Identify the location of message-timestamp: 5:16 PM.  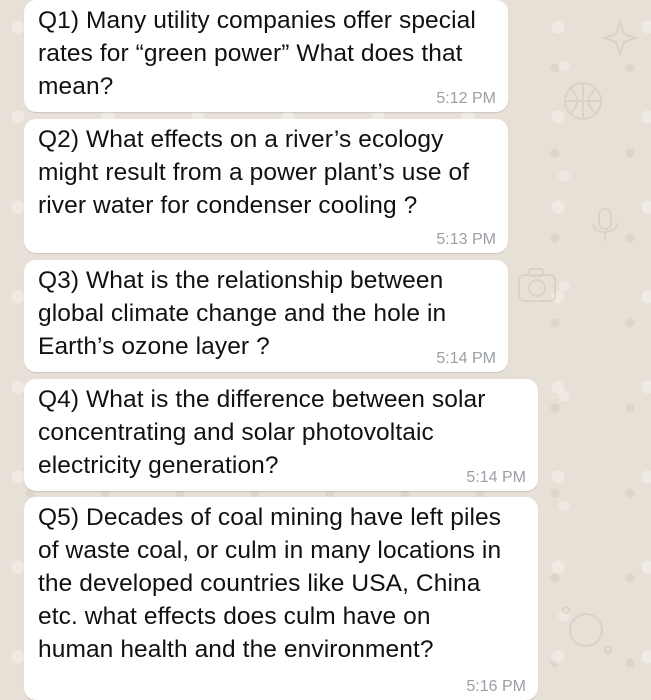
(496, 686).